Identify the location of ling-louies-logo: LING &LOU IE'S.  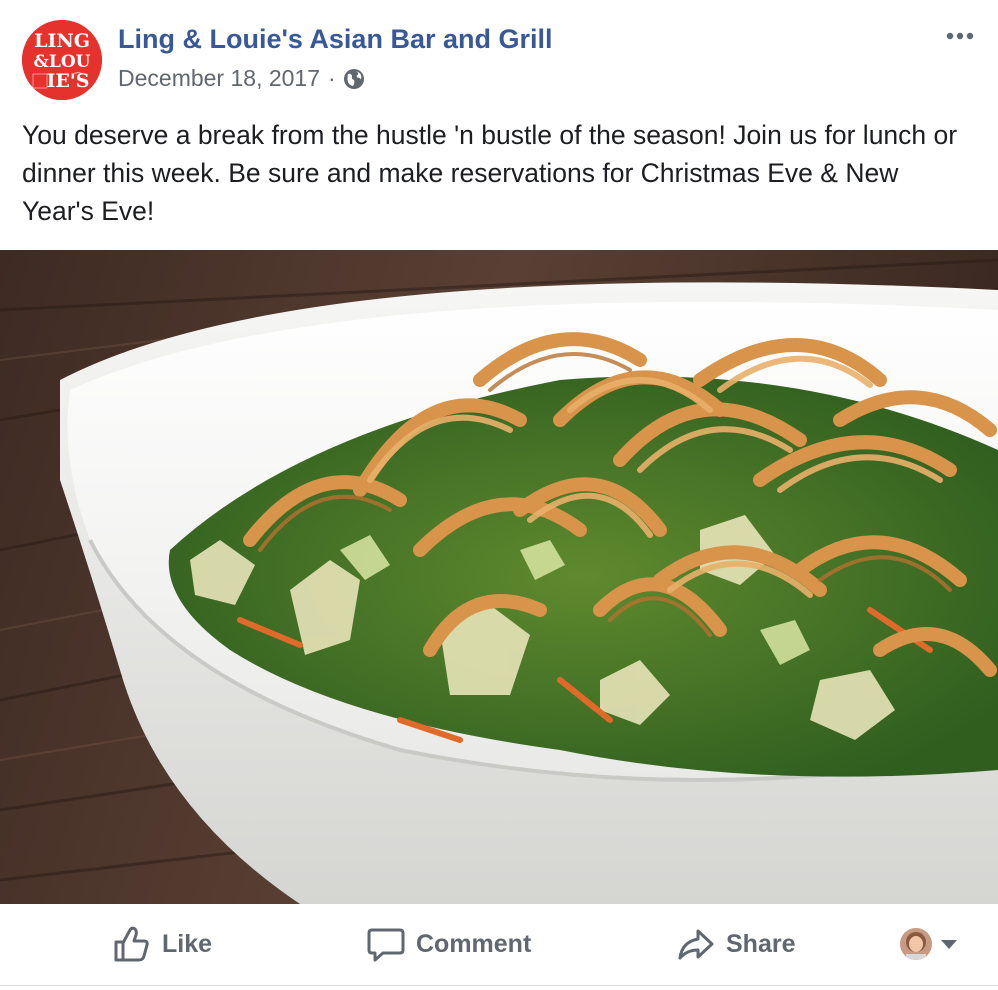
(62, 60).